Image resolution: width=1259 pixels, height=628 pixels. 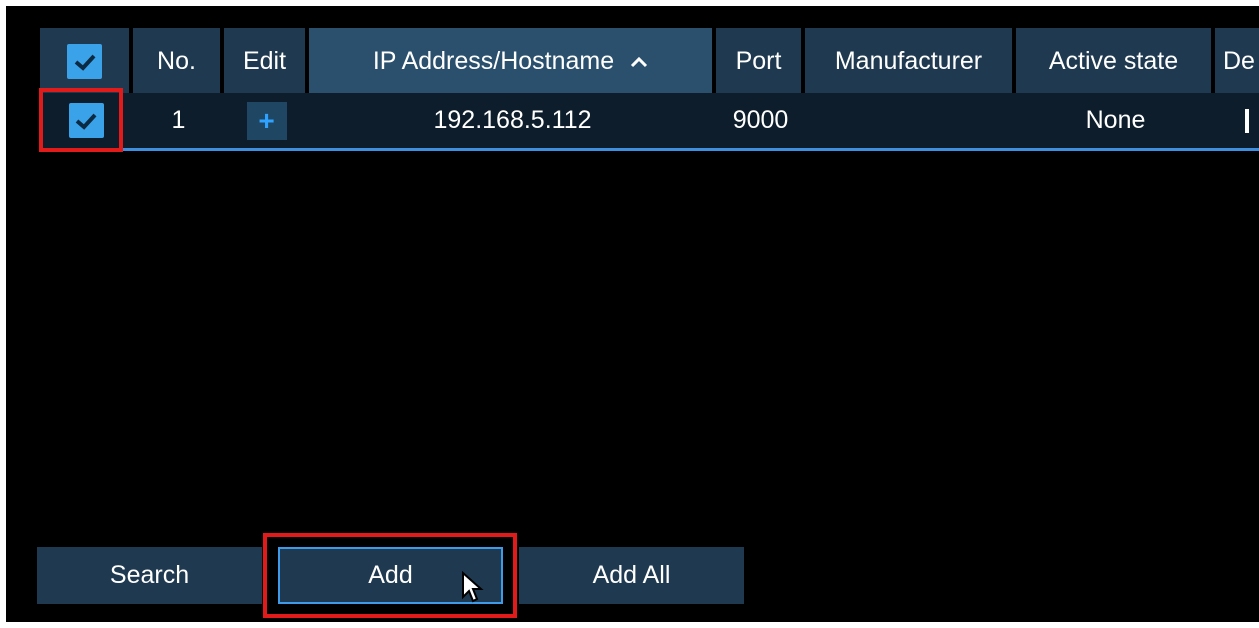 What do you see at coordinates (1115, 61) in the screenshot?
I see `header-active-state: Active state` at bounding box center [1115, 61].